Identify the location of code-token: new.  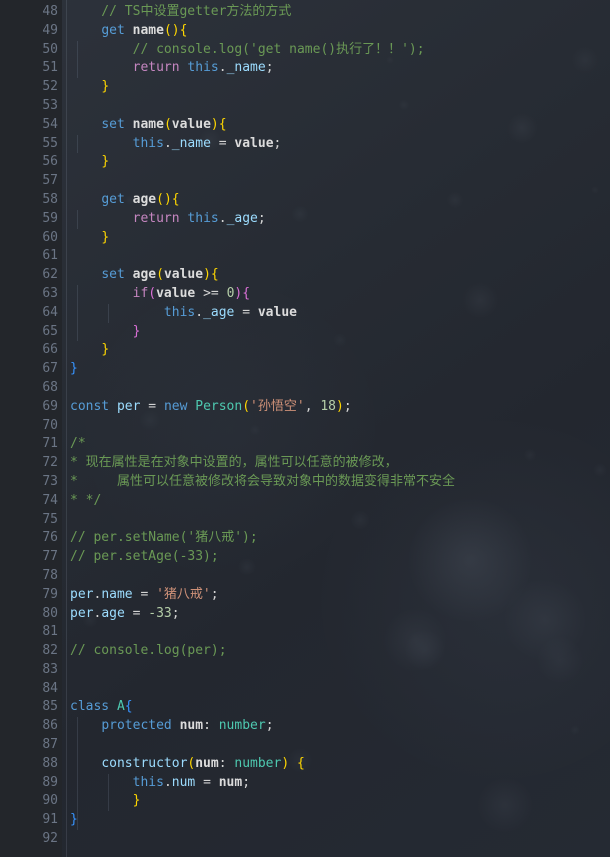
(175, 406).